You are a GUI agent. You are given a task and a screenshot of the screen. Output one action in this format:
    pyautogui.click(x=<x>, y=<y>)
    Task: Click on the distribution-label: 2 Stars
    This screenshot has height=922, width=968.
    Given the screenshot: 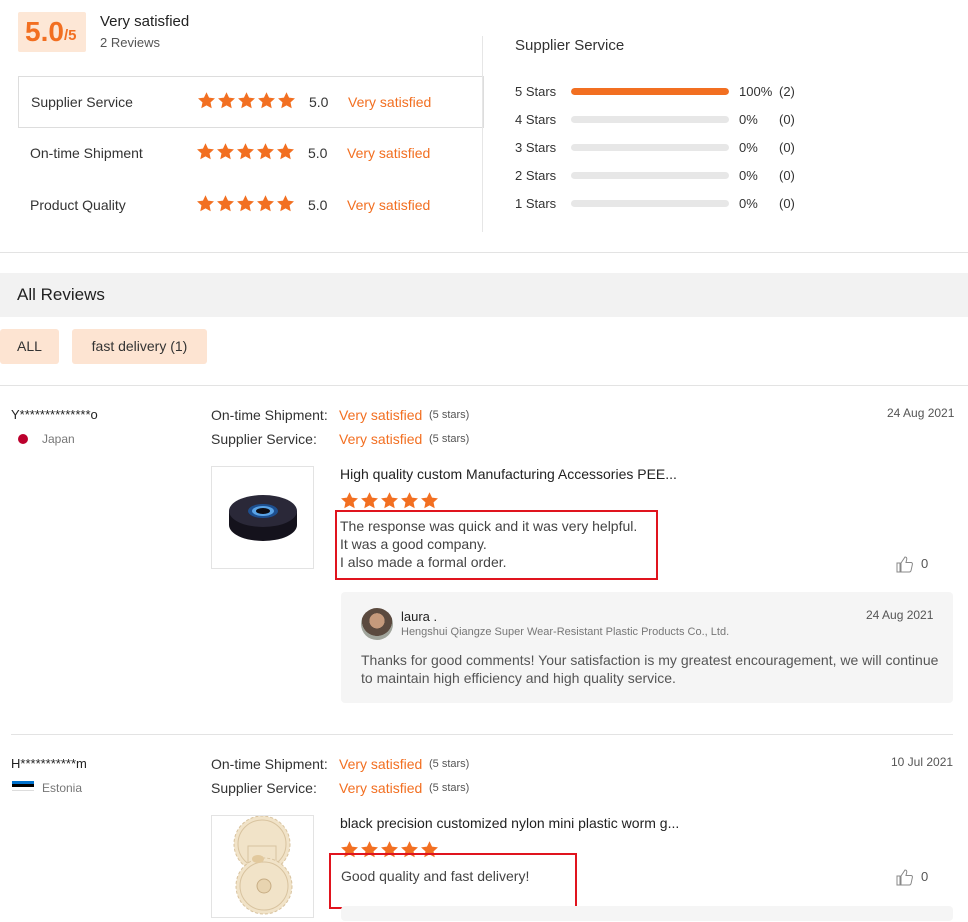 What is the action you would take?
    pyautogui.click(x=536, y=175)
    